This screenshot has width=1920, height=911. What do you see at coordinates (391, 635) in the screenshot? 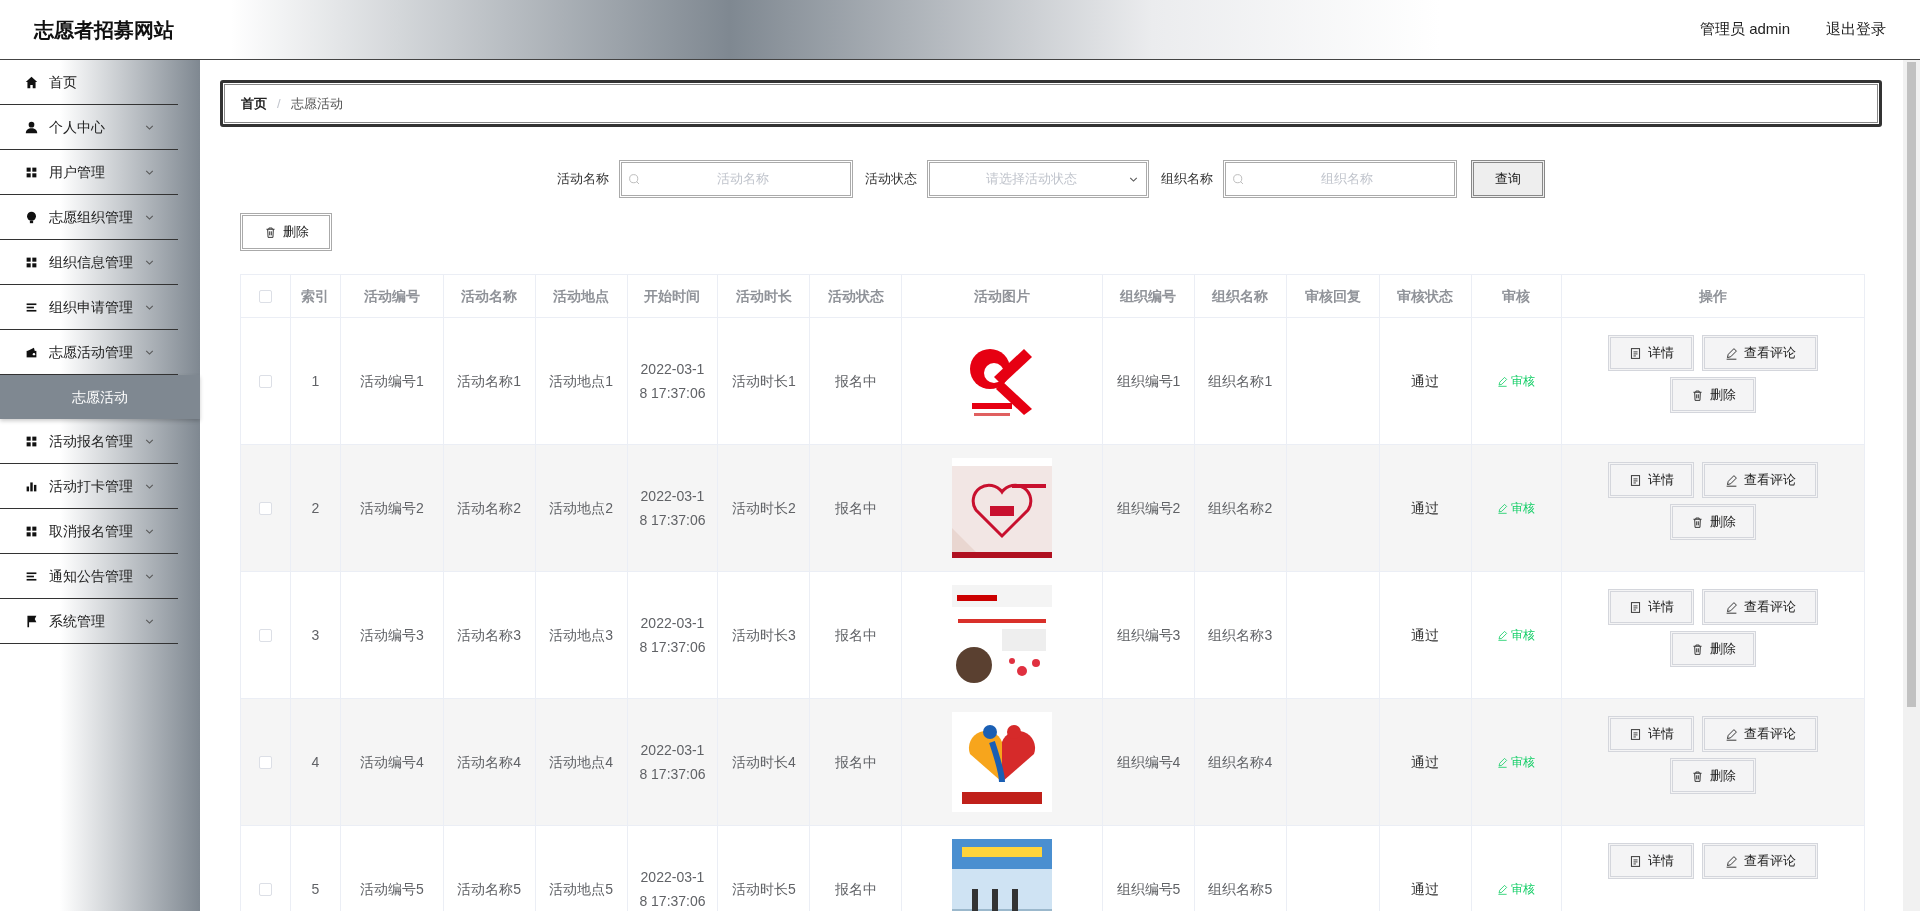
I see `table-cell-text: 活动编号3` at bounding box center [391, 635].